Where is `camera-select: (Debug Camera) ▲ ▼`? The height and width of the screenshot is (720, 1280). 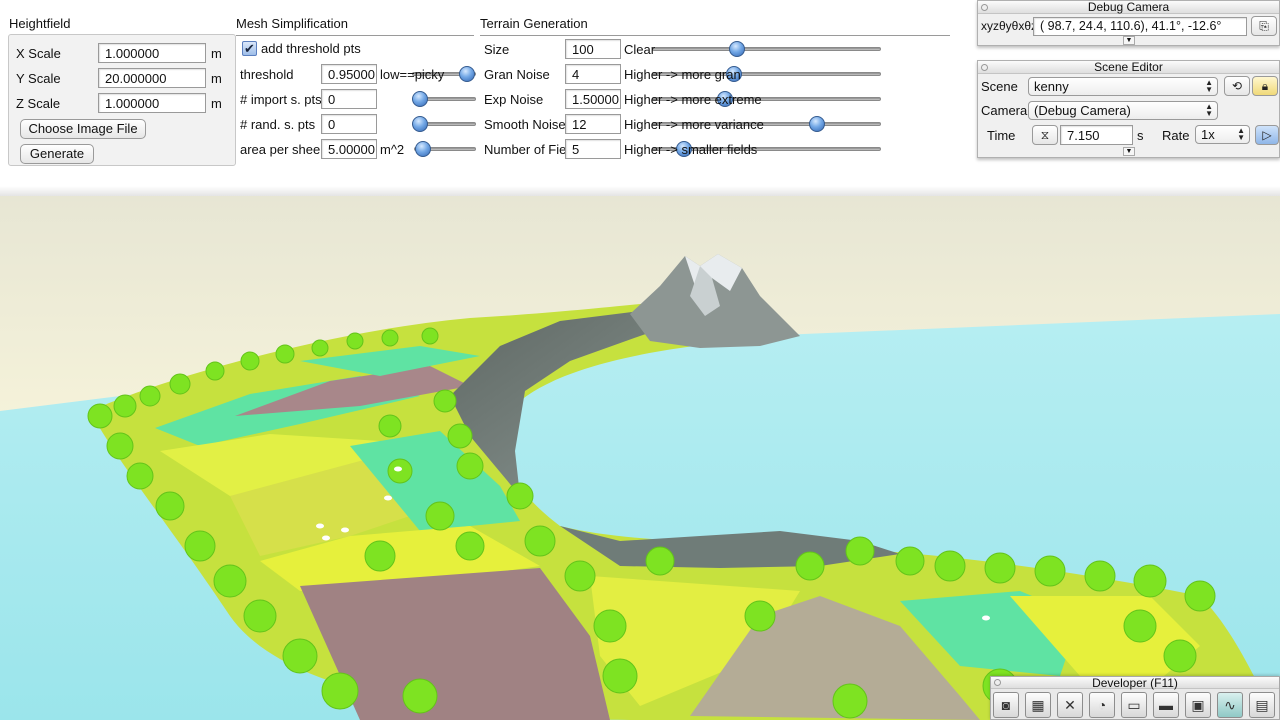
camera-select: (Debug Camera) ▲ ▼ is located at coordinates (1123, 110).